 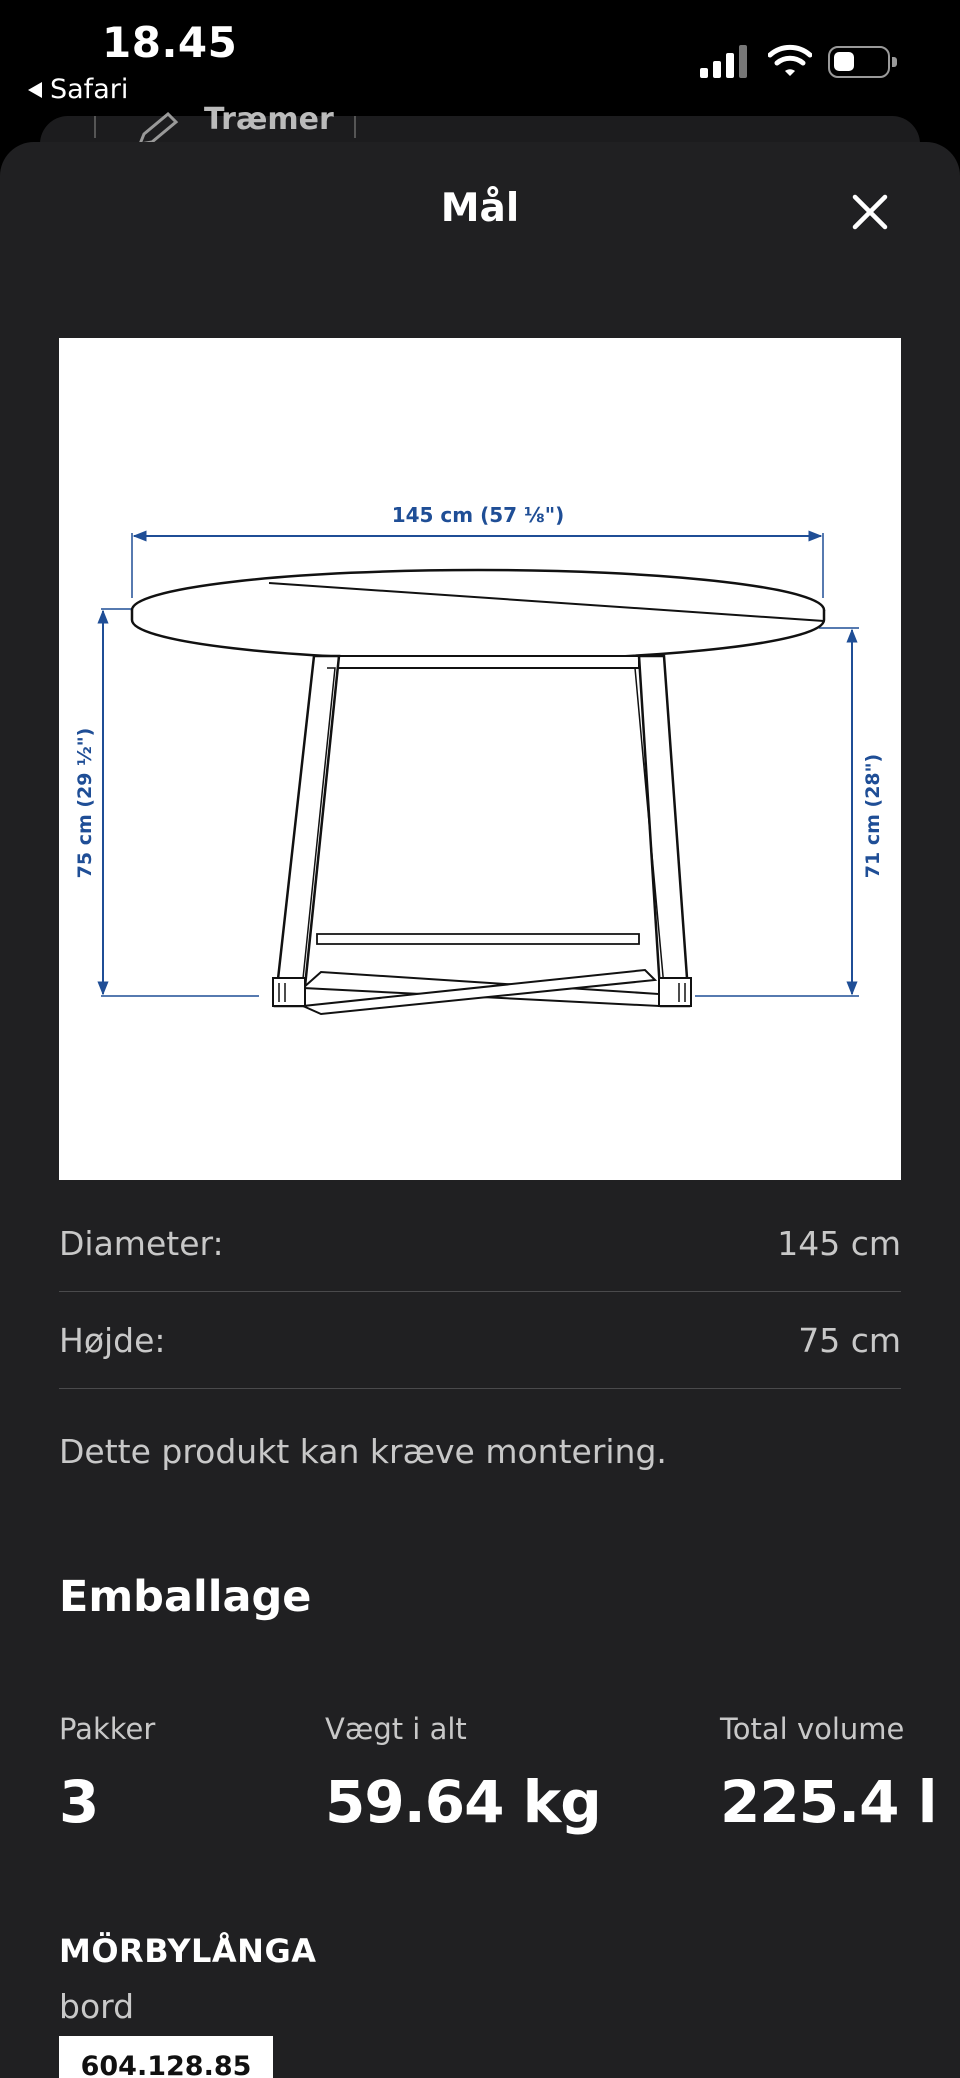 I want to click on spec-label: Højde:, so click(x=112, y=1340).